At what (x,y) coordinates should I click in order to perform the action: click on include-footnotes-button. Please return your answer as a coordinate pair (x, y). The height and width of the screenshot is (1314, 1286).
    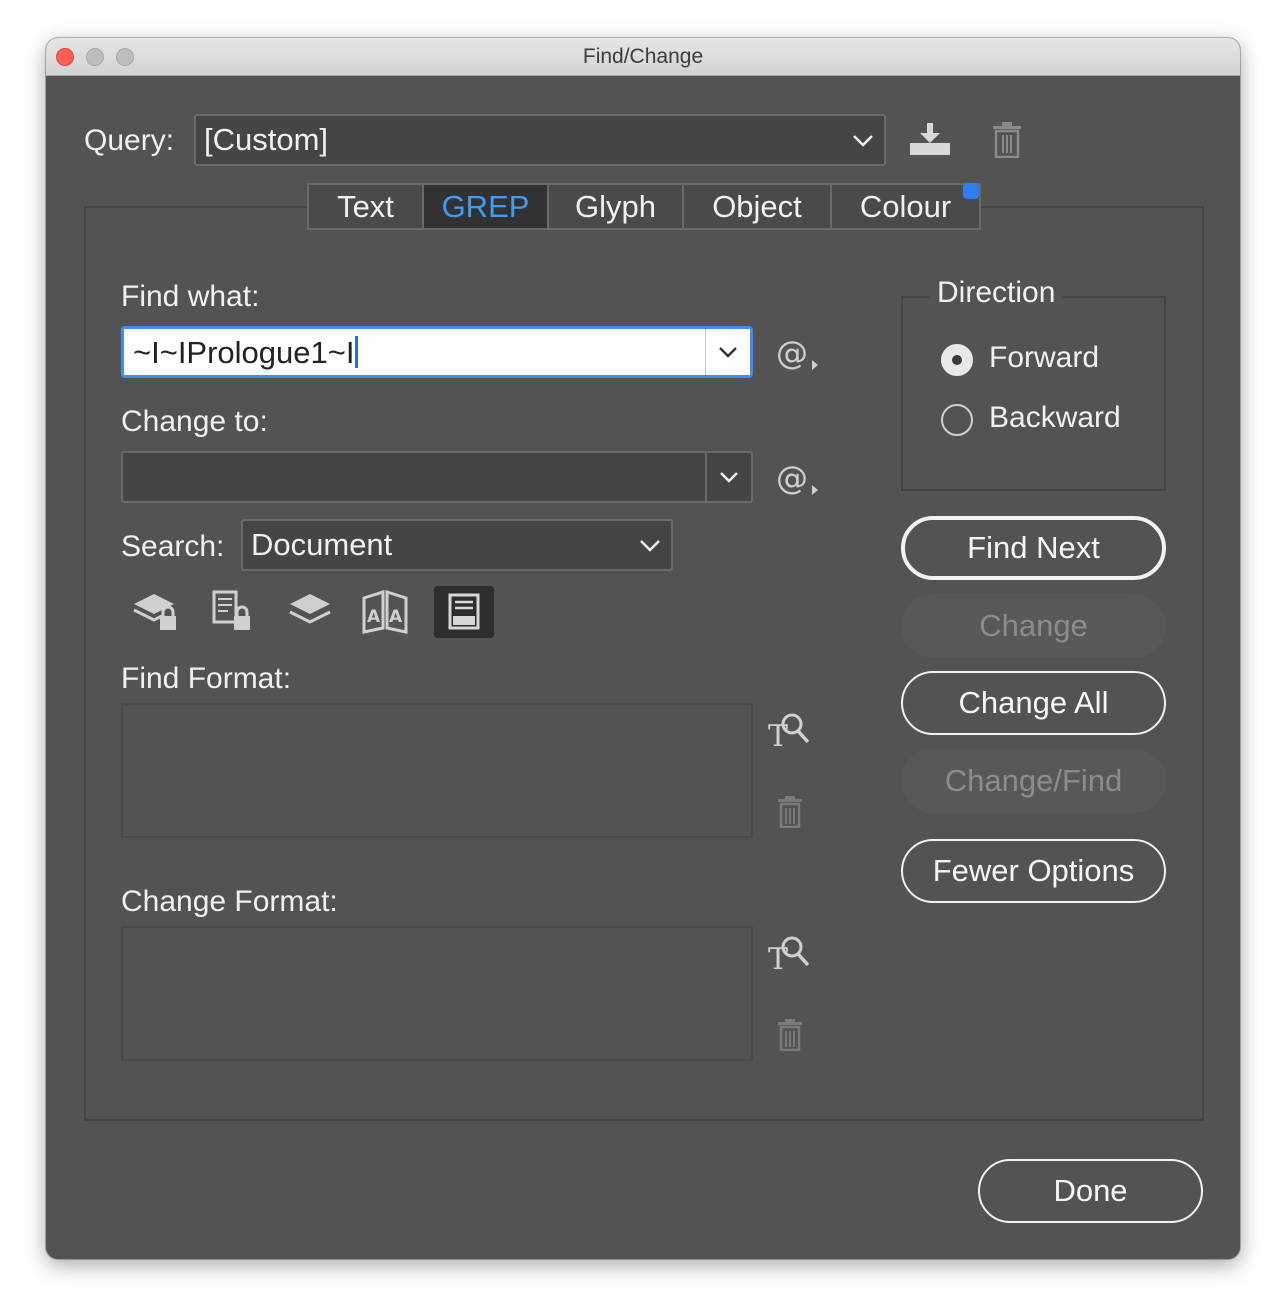
    Looking at the image, I should click on (464, 612).